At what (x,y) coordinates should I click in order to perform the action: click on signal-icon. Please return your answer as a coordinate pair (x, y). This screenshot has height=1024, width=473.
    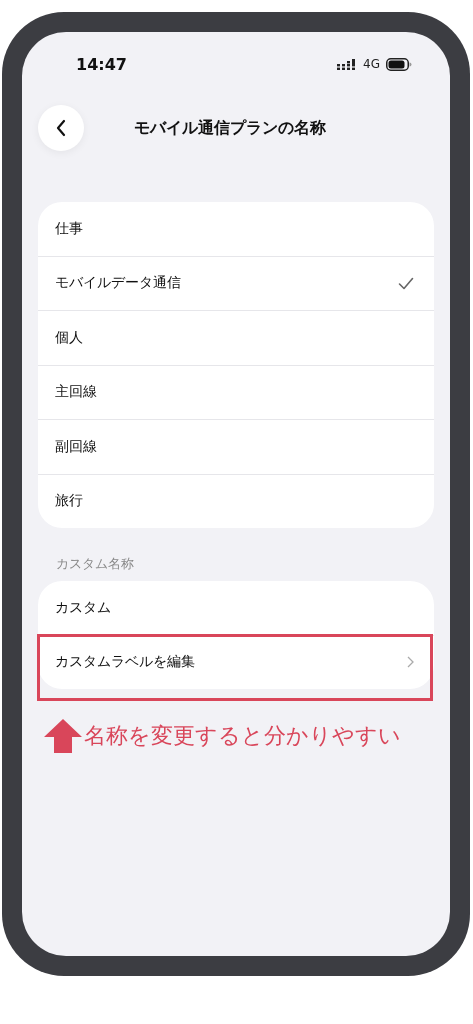
    Looking at the image, I should click on (347, 64).